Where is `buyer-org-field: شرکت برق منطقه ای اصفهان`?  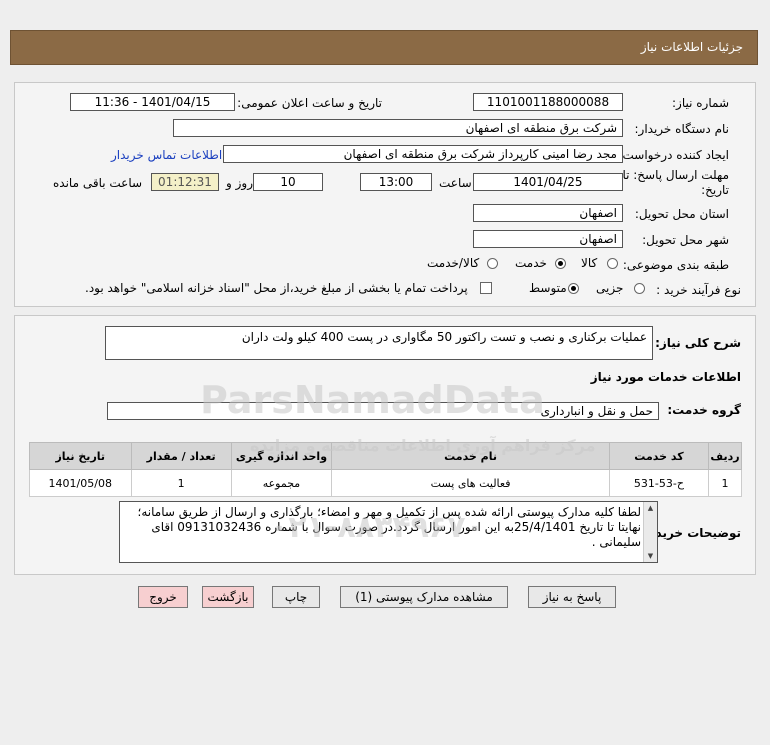
buyer-org-field: شرکت برق منطقه ای اصفهان is located at coordinates (398, 128).